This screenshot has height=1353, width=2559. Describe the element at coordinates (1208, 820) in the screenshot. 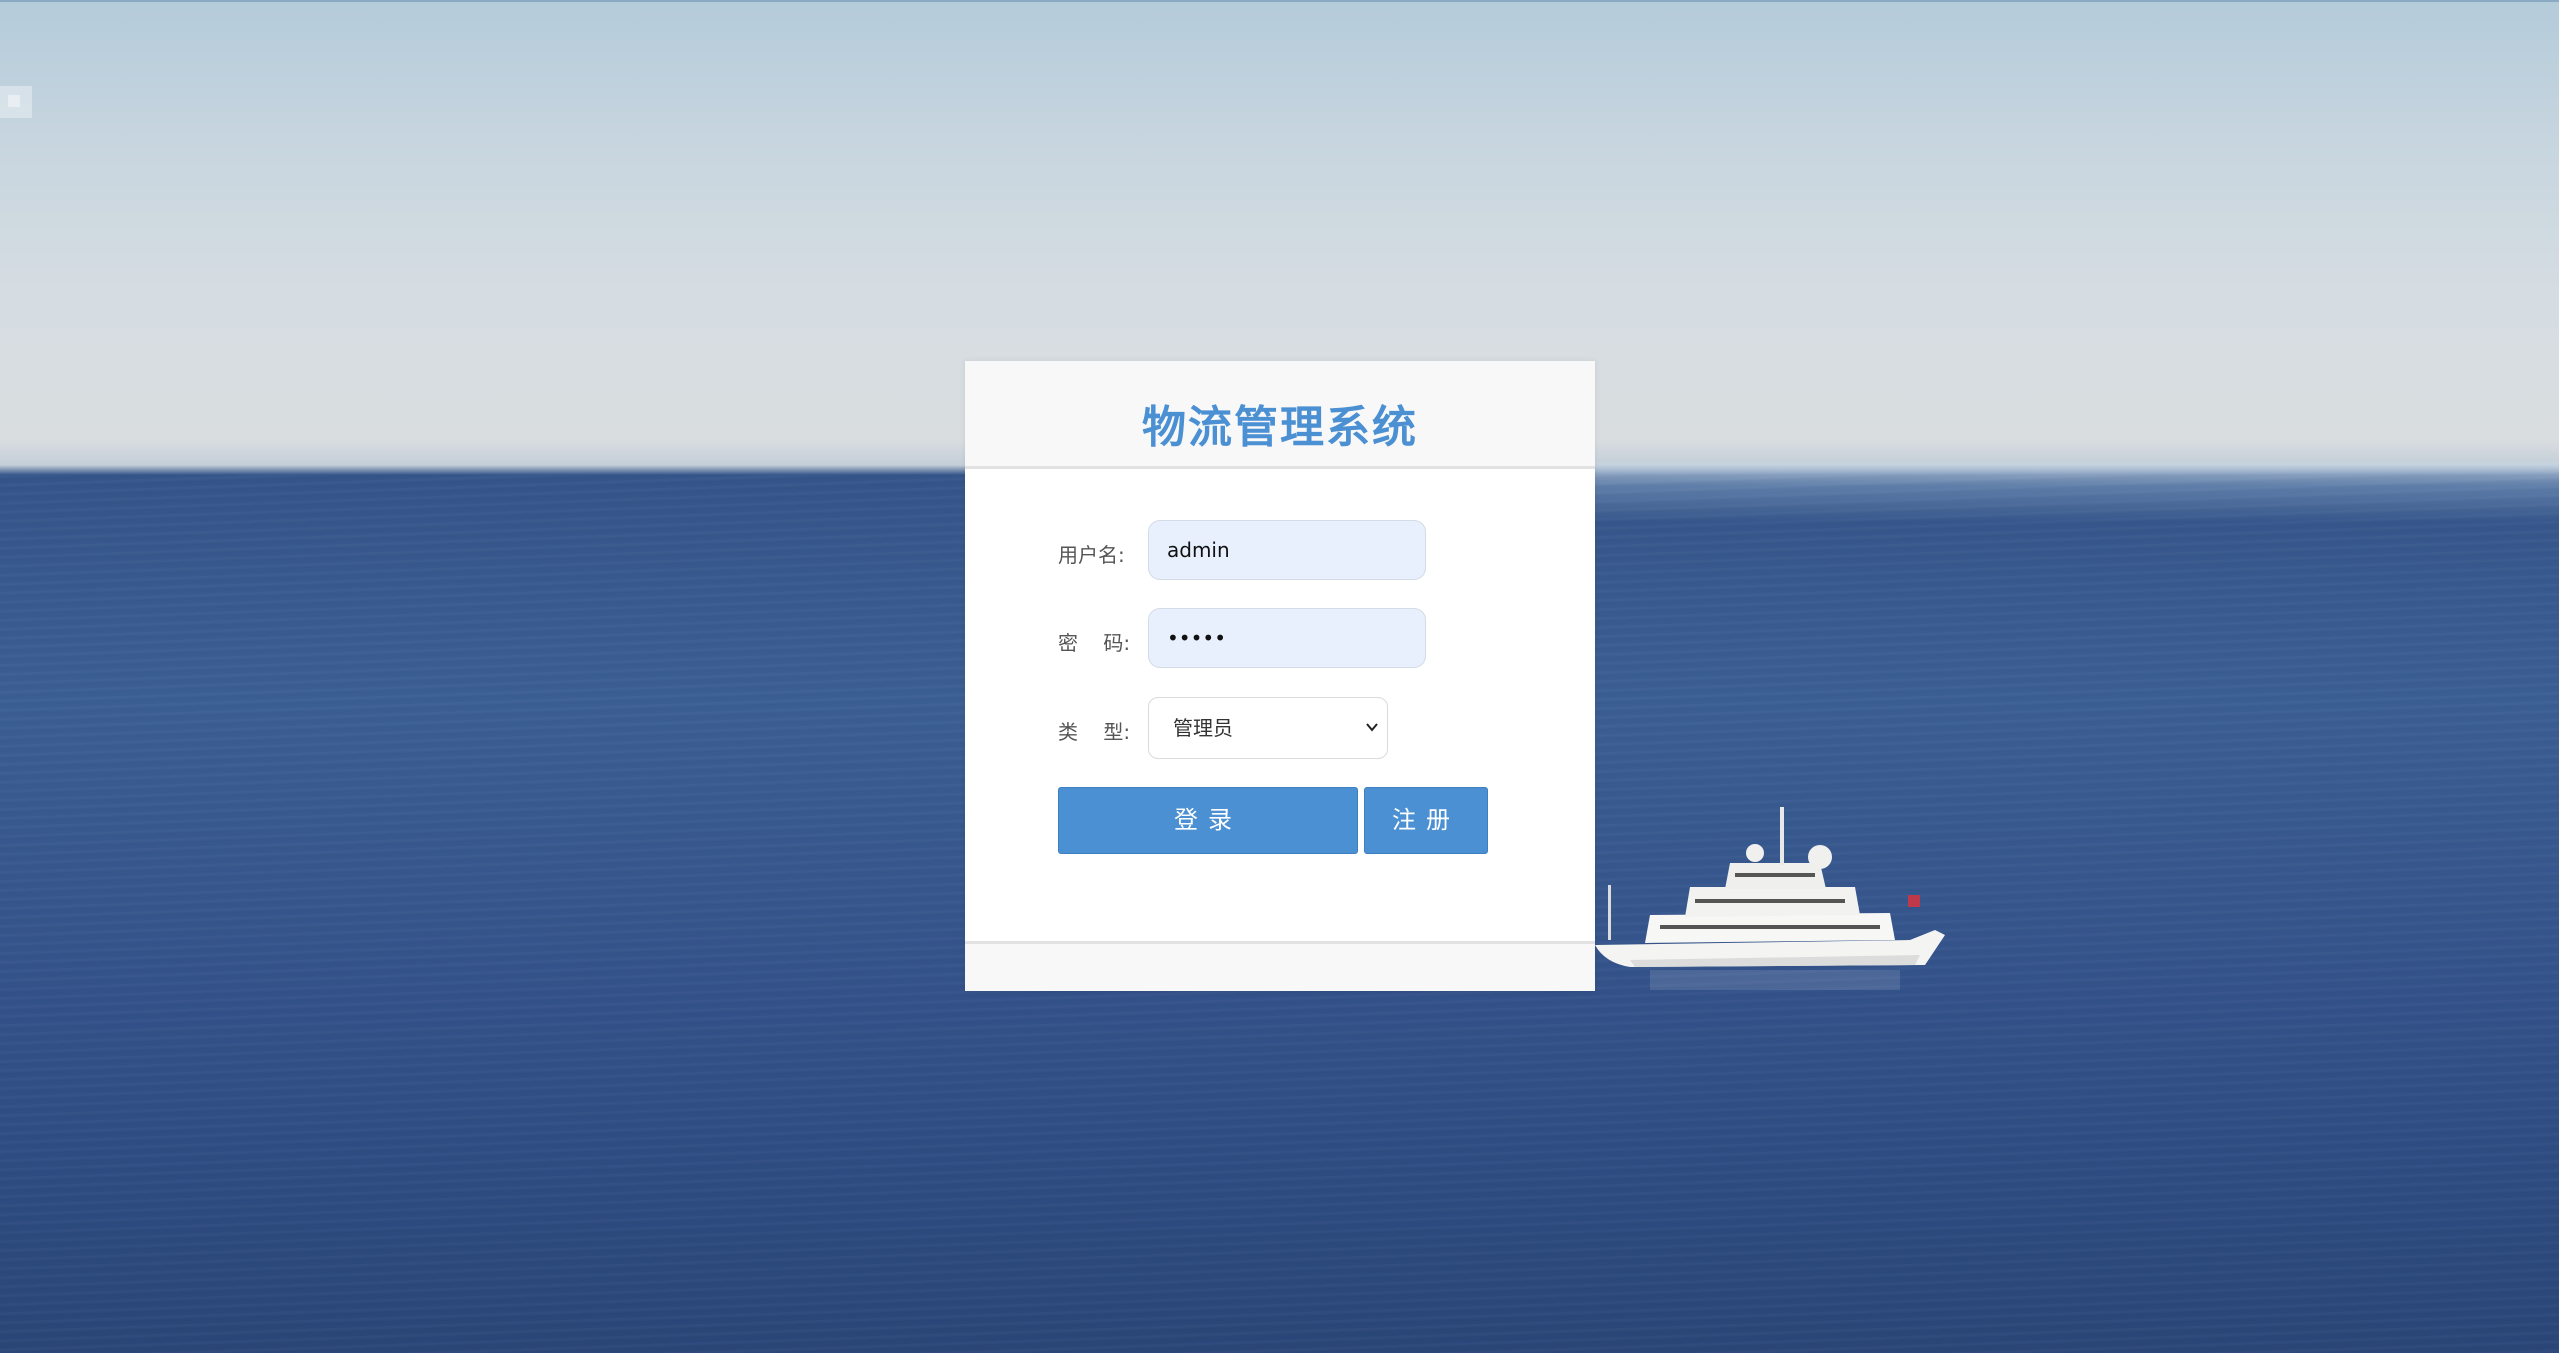

I see `login-button: 登录` at that location.